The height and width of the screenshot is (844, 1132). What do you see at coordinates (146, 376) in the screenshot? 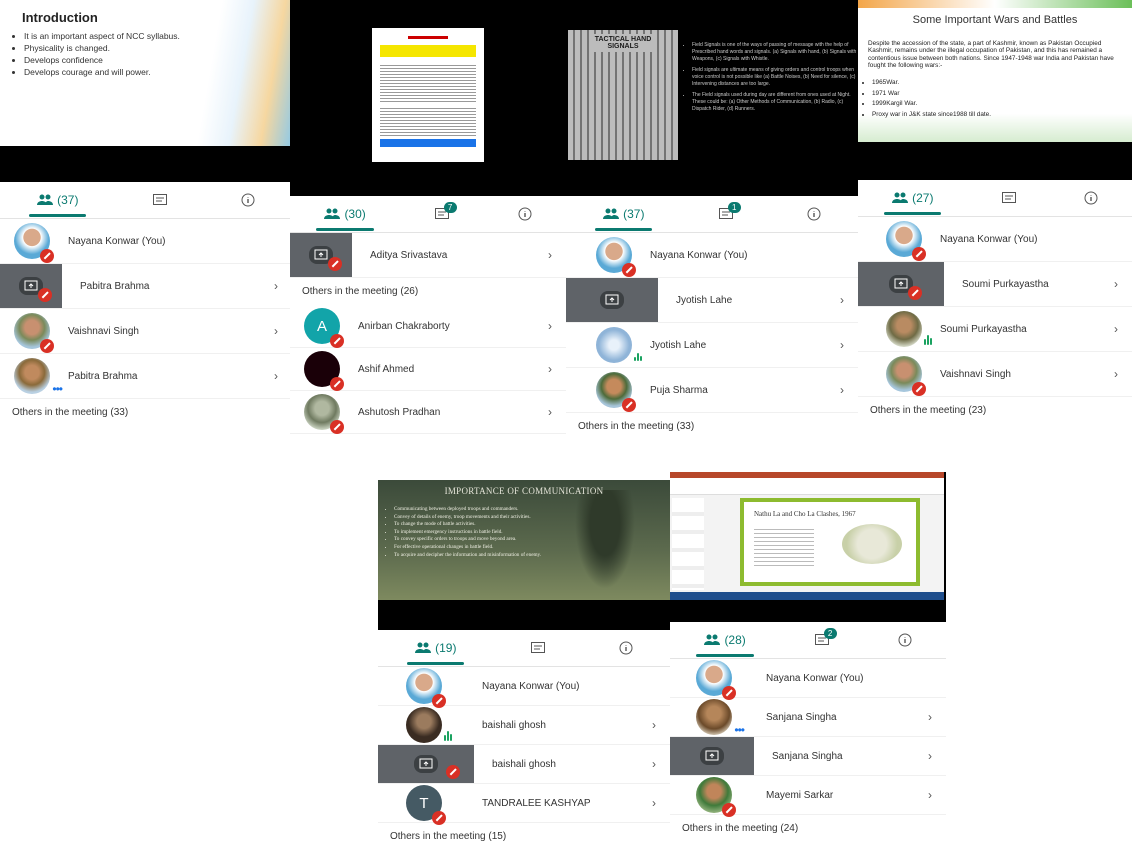
I see `participant-row: ••• Pabitra Brahma ›` at bounding box center [146, 376].